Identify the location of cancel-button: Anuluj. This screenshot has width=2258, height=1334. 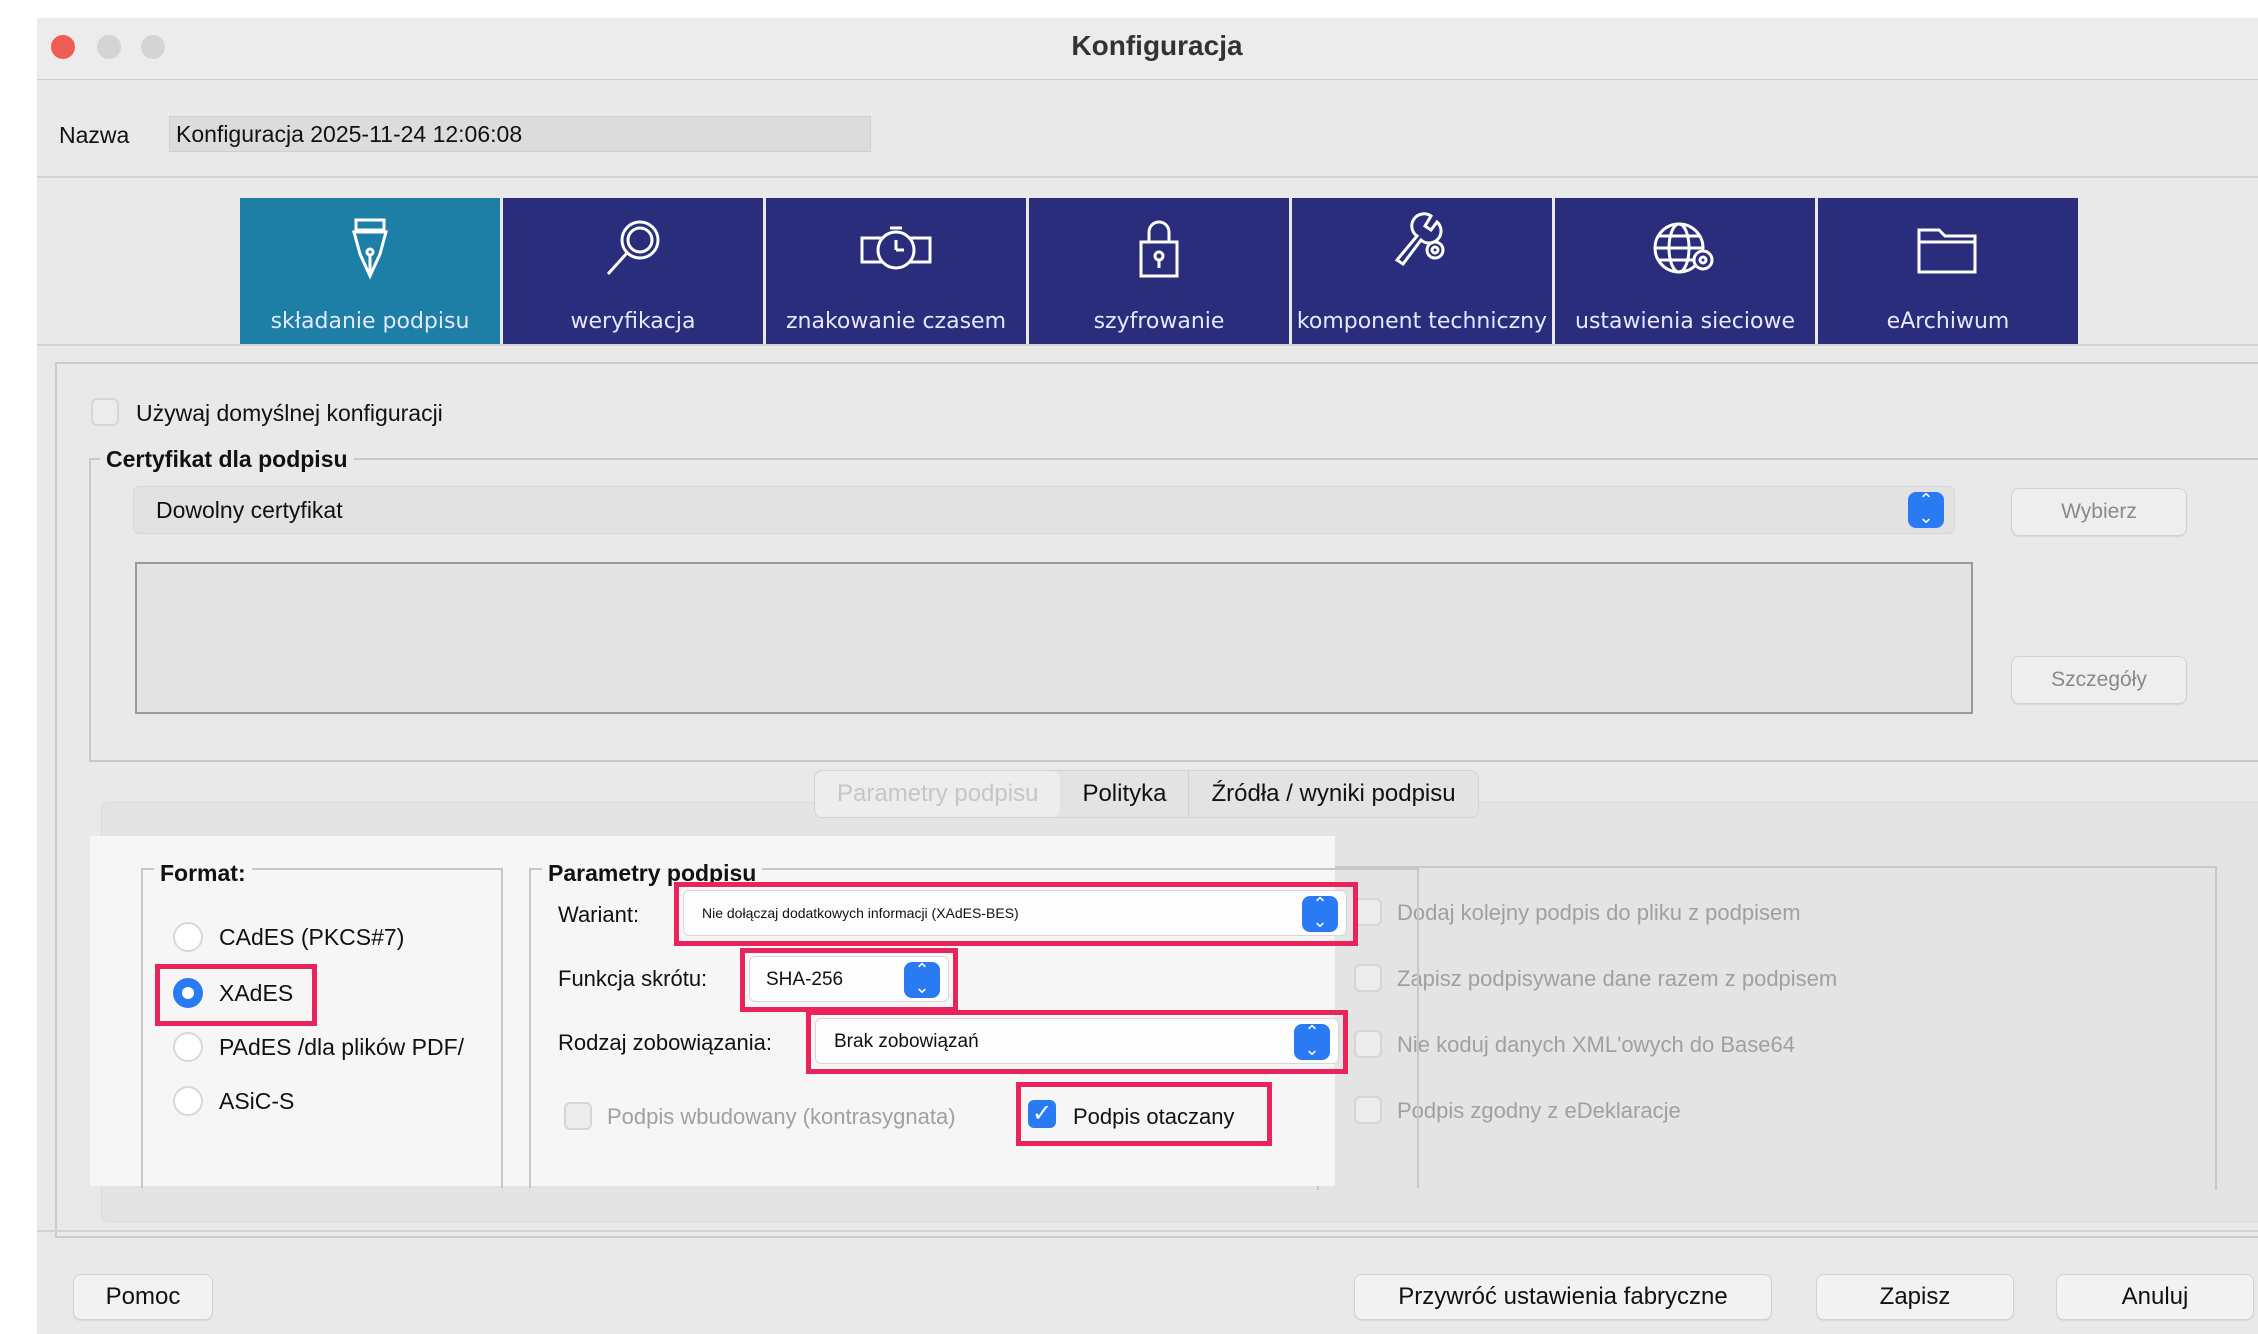
(2155, 1297).